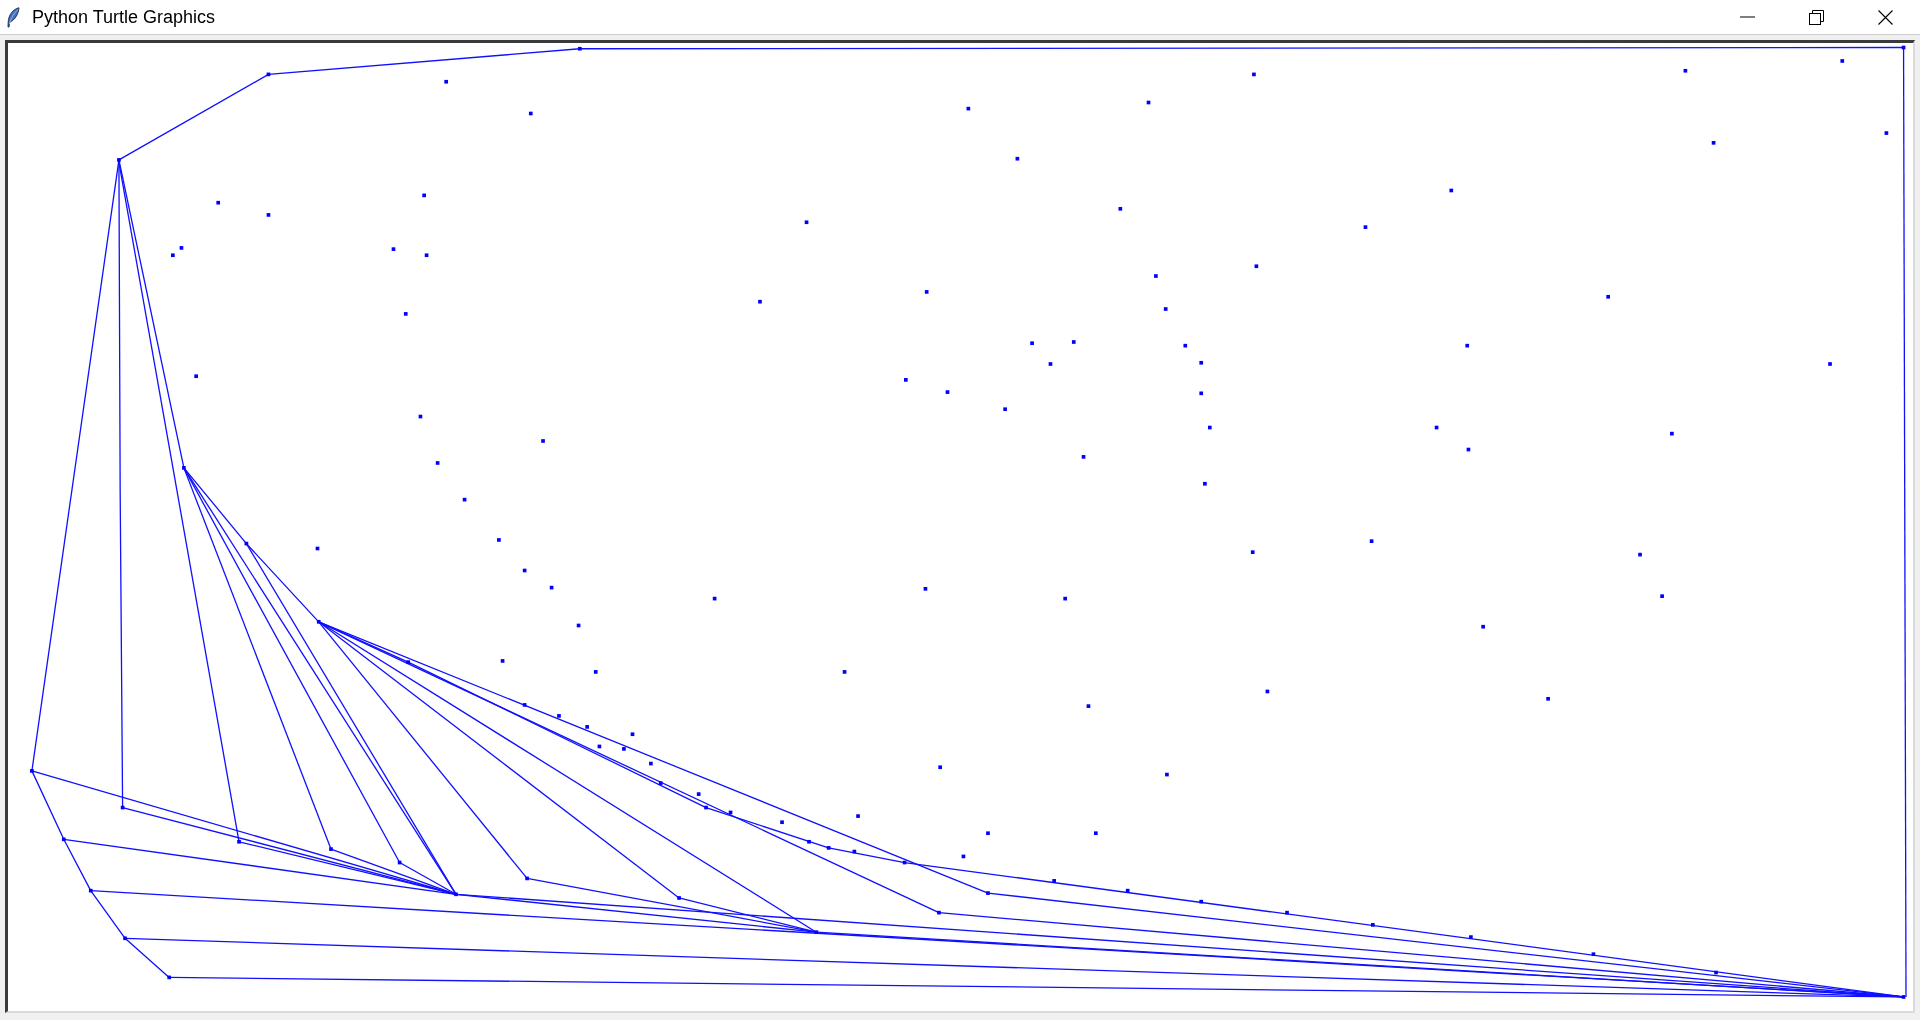  What do you see at coordinates (1816, 17) in the screenshot?
I see `restore-icon` at bounding box center [1816, 17].